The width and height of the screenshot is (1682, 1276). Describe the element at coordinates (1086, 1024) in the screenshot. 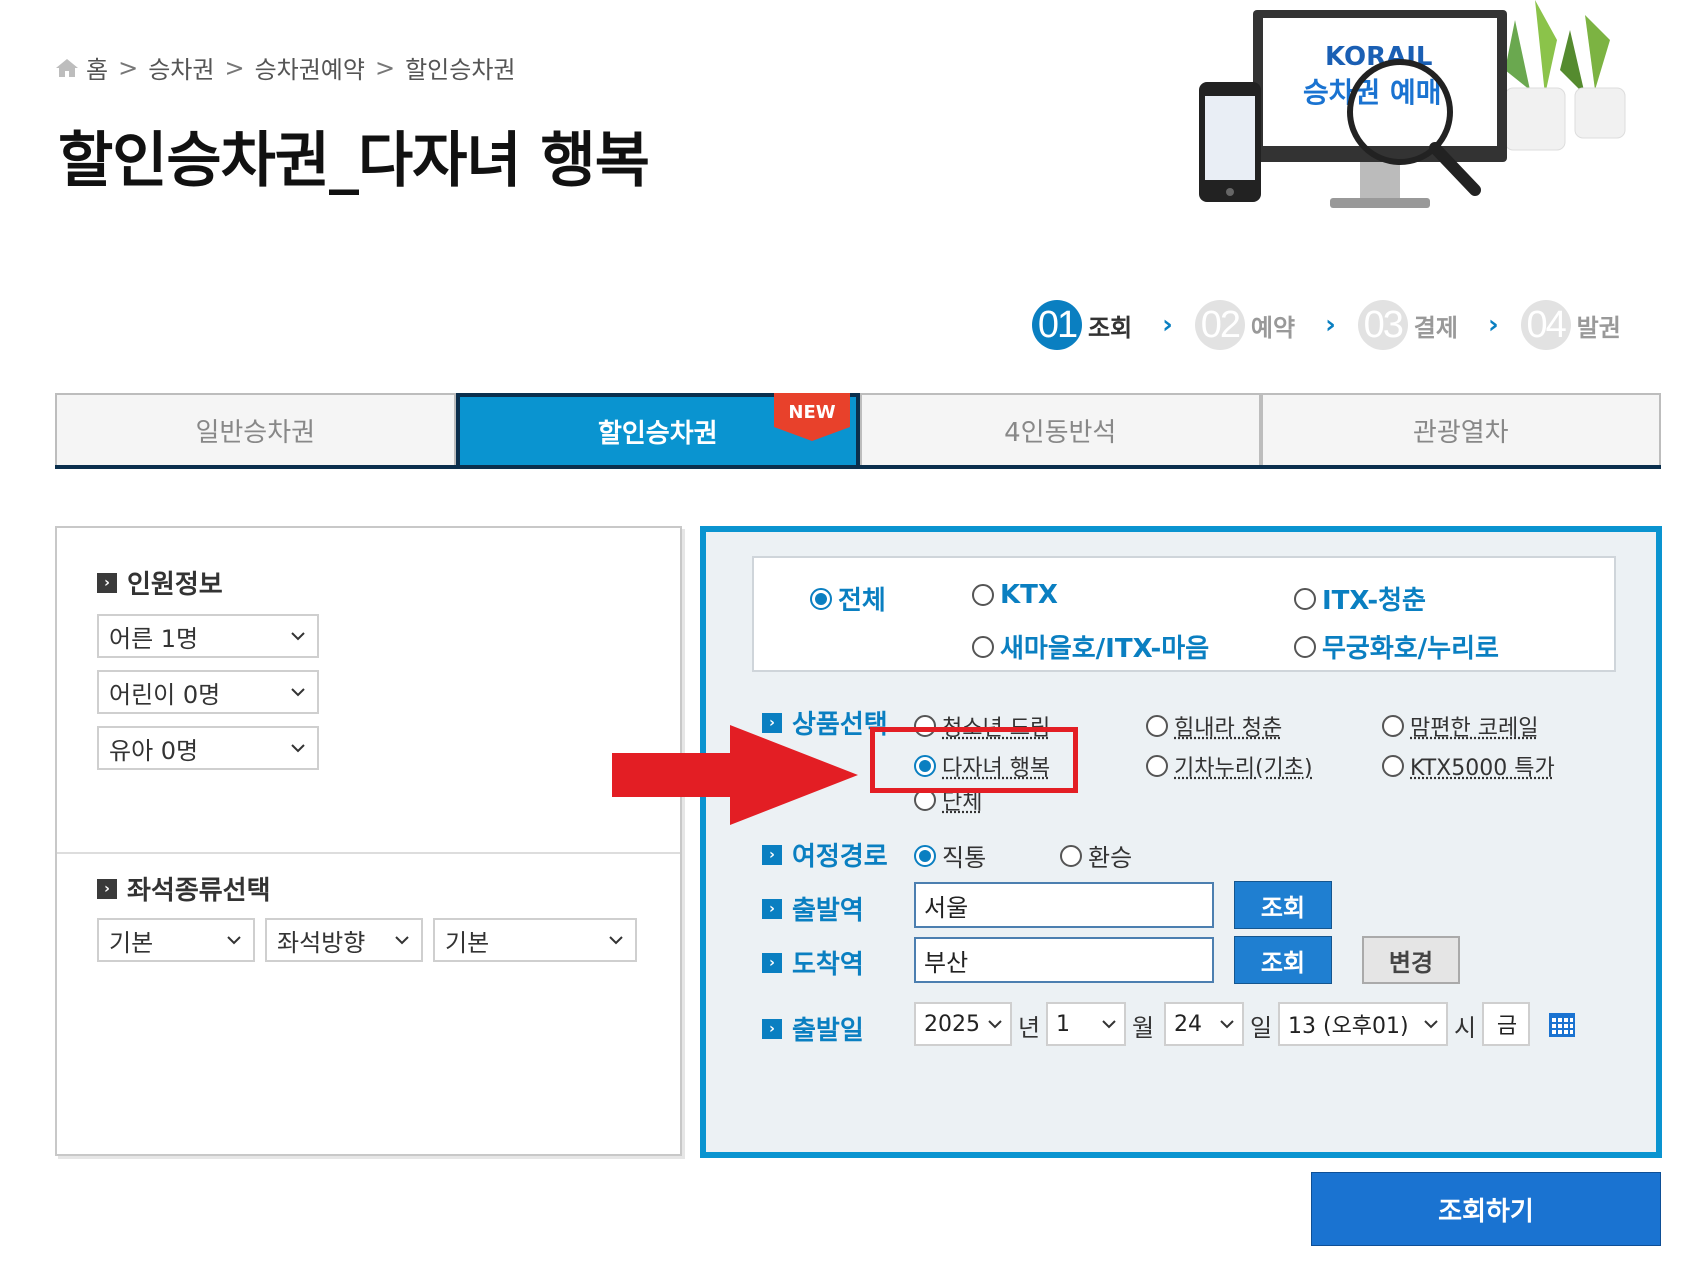

I see `month-select: 1` at that location.